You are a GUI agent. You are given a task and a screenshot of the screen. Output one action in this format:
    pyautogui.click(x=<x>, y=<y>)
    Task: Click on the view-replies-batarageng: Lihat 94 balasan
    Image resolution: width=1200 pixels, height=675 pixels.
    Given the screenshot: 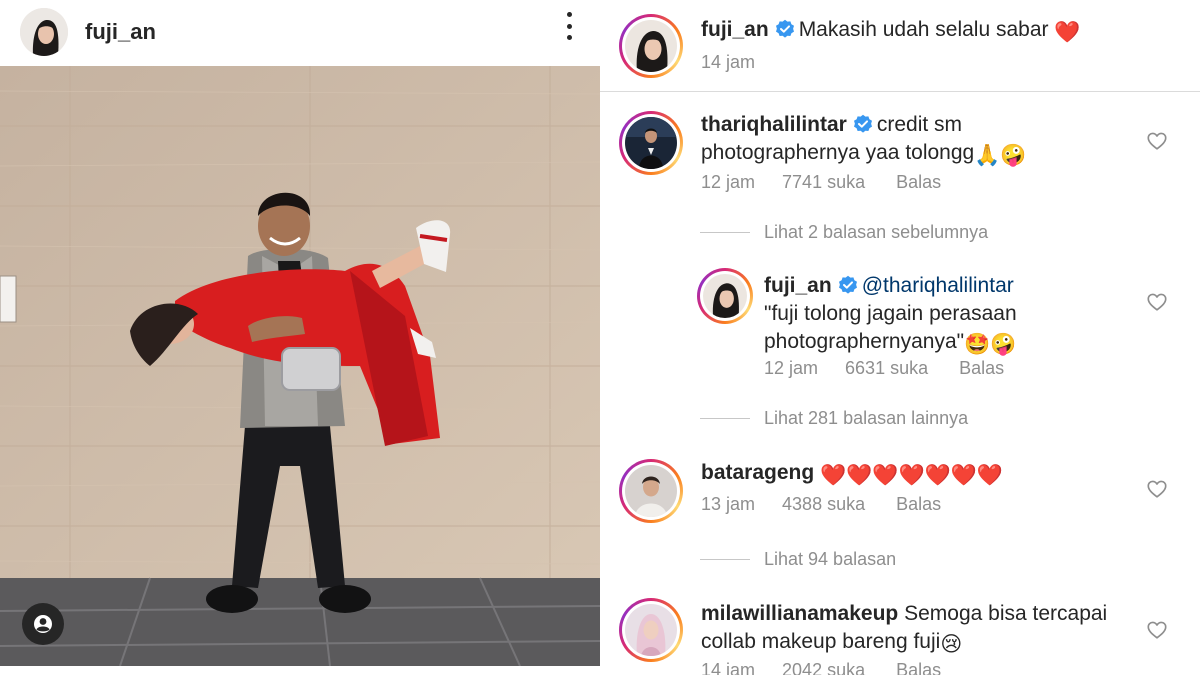 What is the action you would take?
    pyautogui.click(x=798, y=559)
    